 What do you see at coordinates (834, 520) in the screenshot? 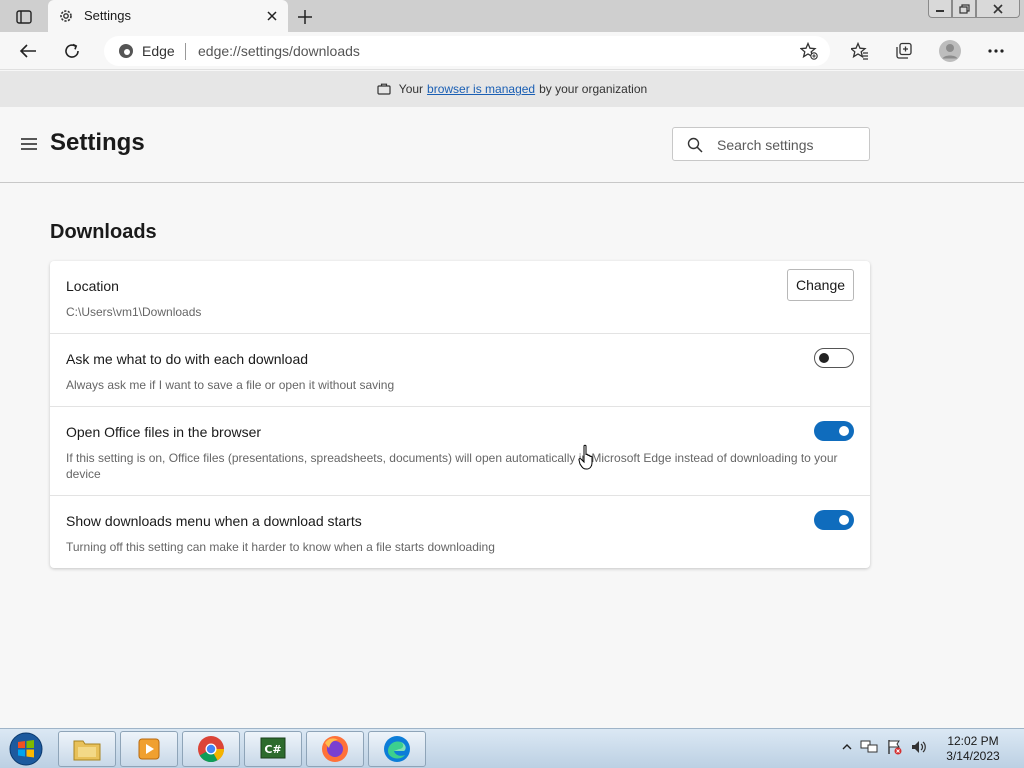
I see `menu-toggle` at bounding box center [834, 520].